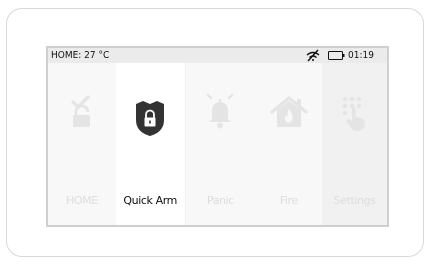 The width and height of the screenshot is (431, 265). Describe the element at coordinates (313, 55) in the screenshot. I see `no-signal-icon` at that location.